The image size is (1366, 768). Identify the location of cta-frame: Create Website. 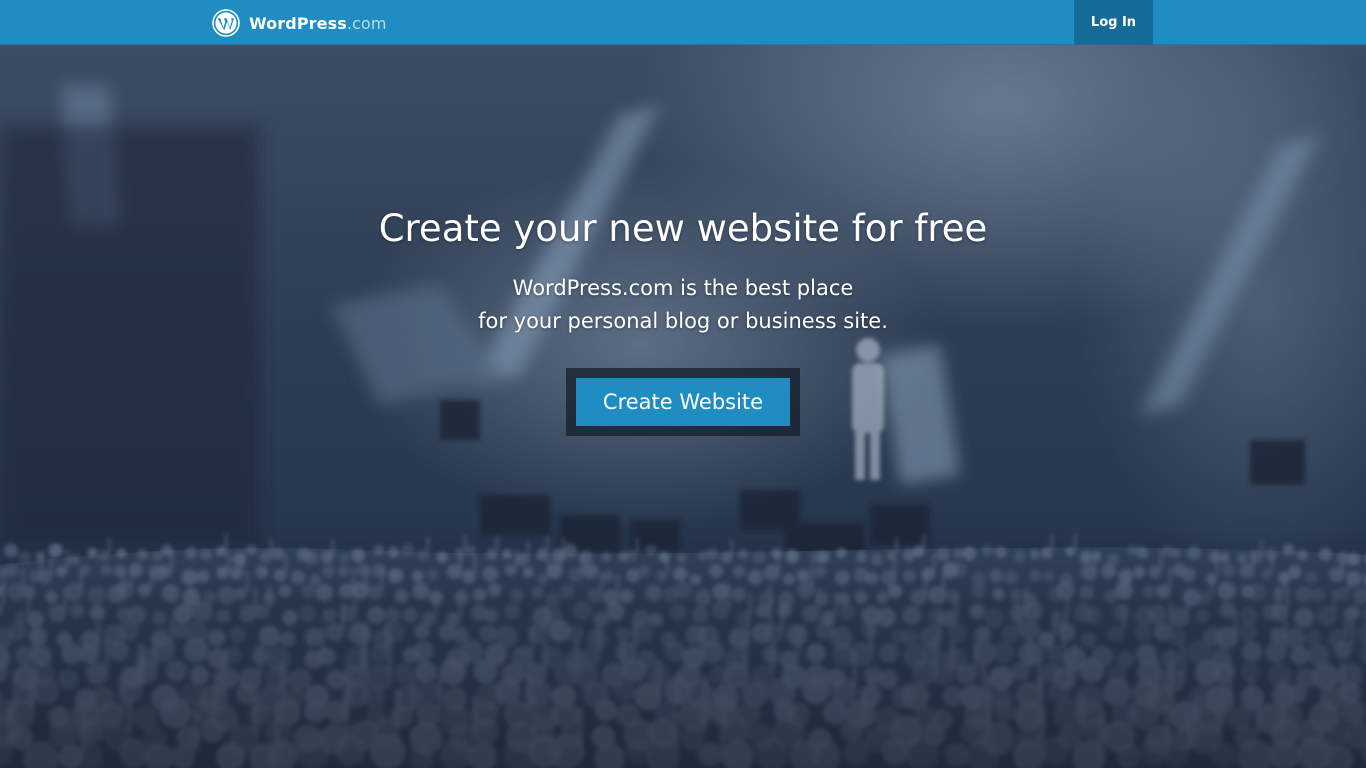
(683, 402).